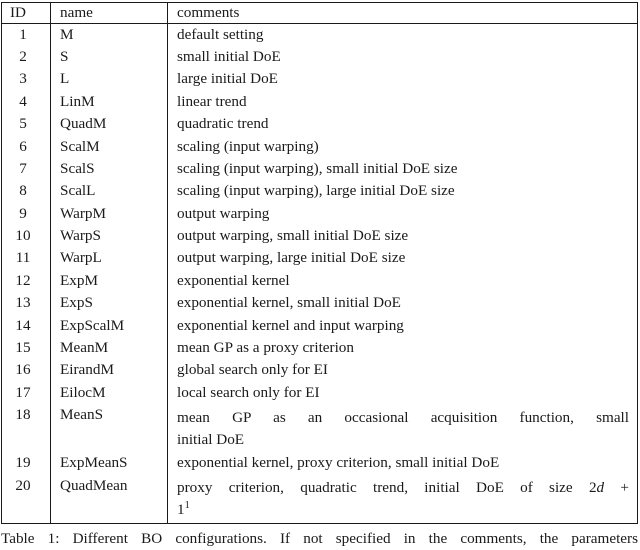 The width and height of the screenshot is (640, 550). What do you see at coordinates (23, 213) in the screenshot?
I see `row-id-value: 9` at bounding box center [23, 213].